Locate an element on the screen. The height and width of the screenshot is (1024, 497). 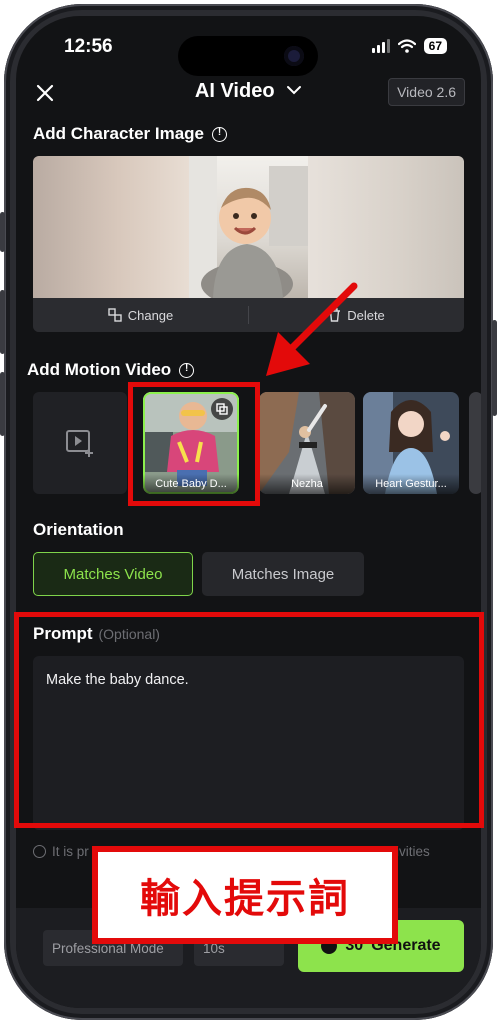
change-label: Change is located at coordinates (150, 315).